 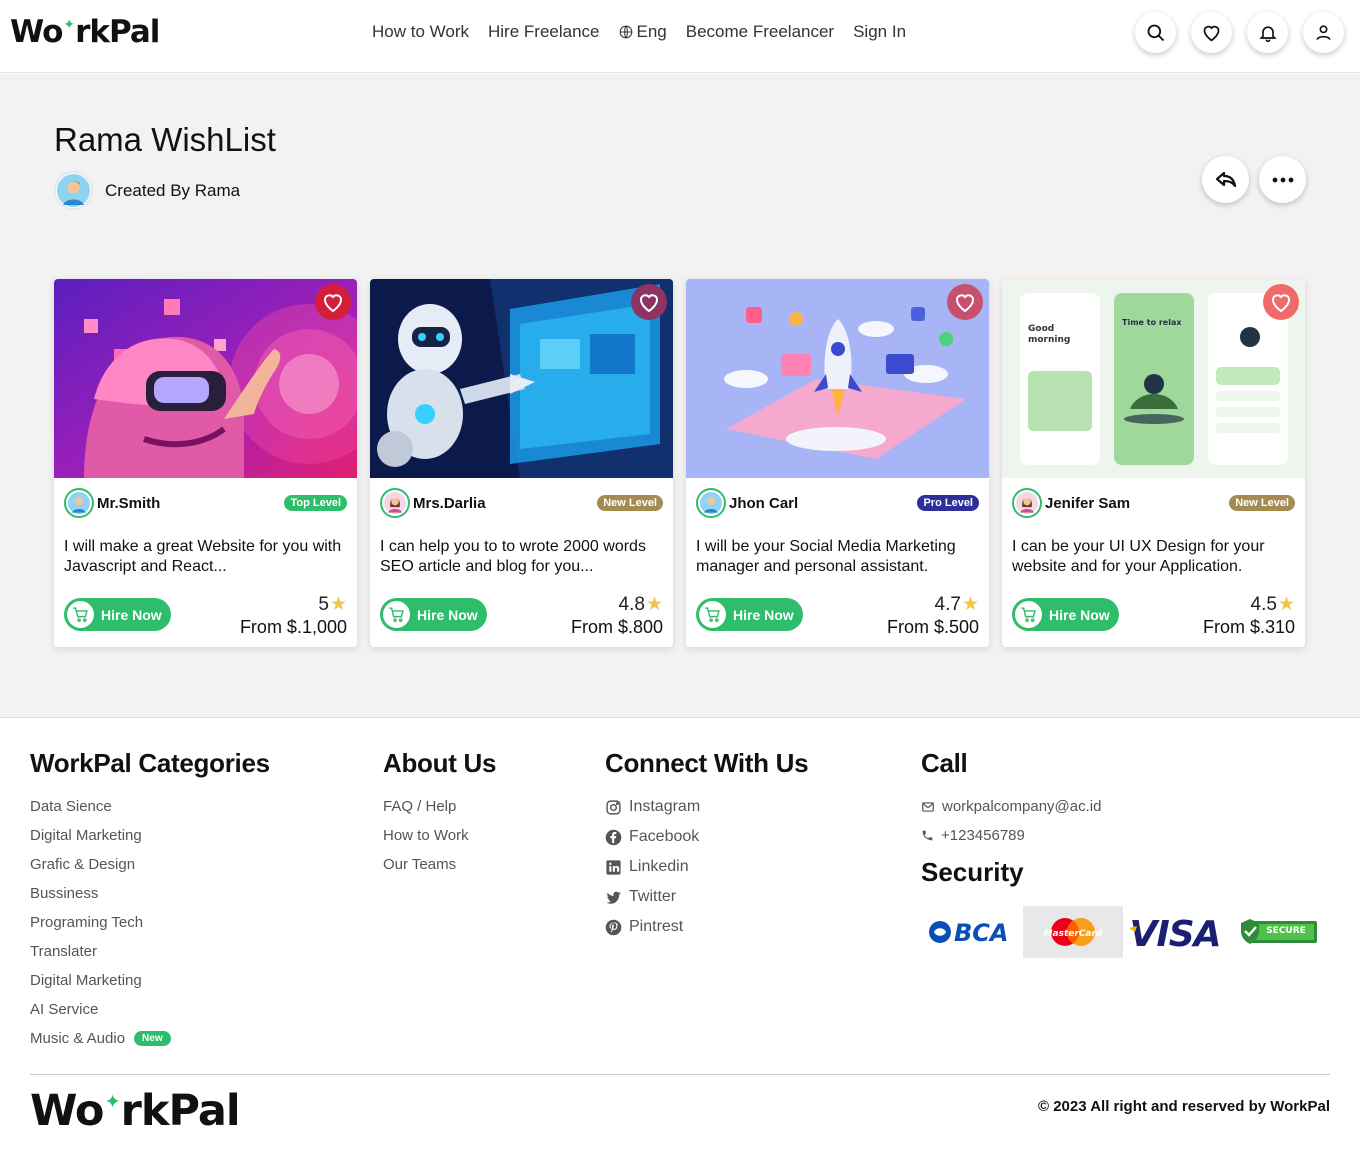 What do you see at coordinates (63, 951) in the screenshot?
I see `category-label: Translater` at bounding box center [63, 951].